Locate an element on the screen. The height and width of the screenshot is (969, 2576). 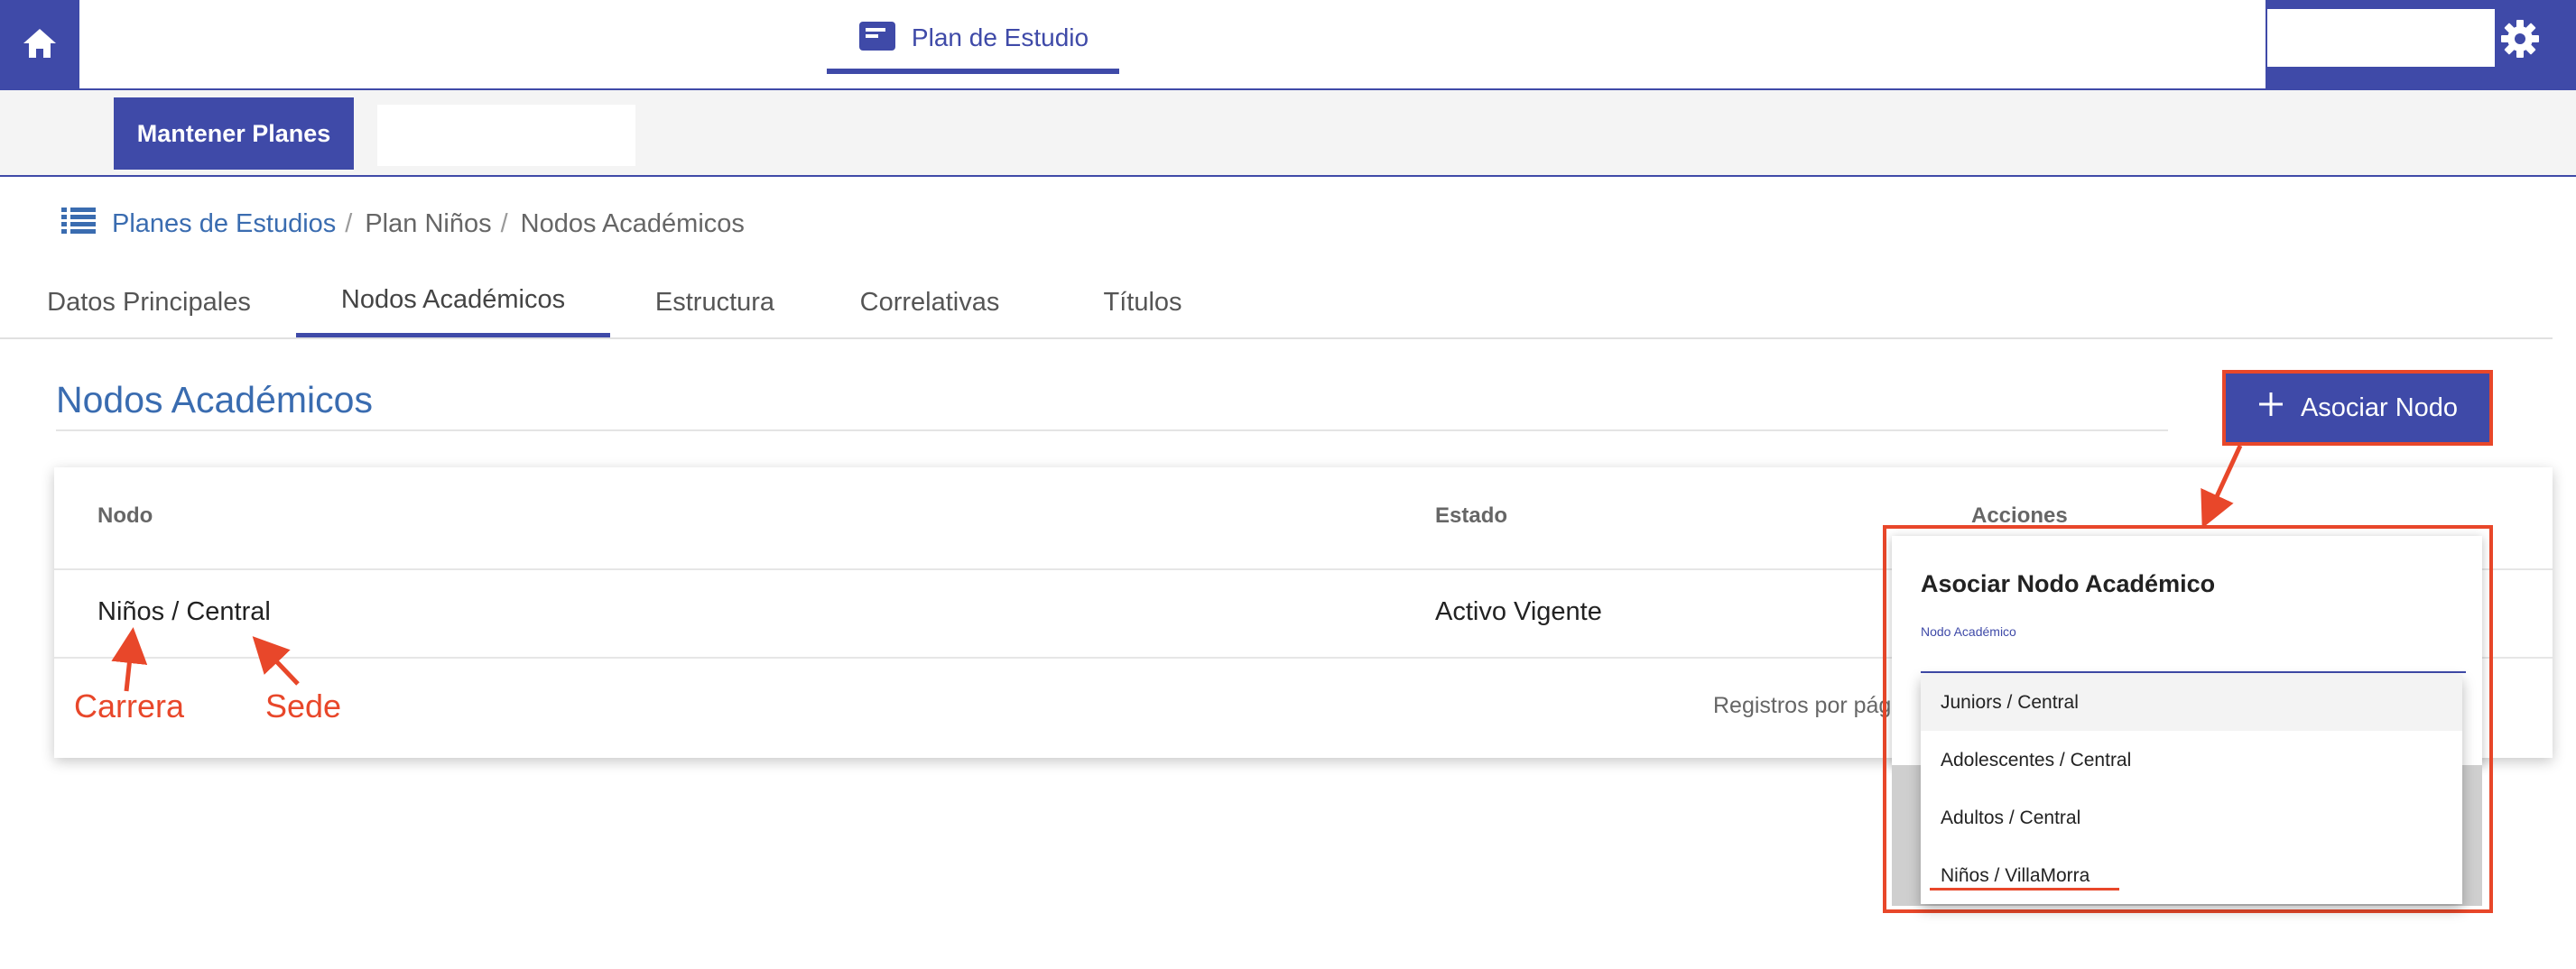
option-adultos-central: Adultos / Central is located at coordinates (2192, 818).